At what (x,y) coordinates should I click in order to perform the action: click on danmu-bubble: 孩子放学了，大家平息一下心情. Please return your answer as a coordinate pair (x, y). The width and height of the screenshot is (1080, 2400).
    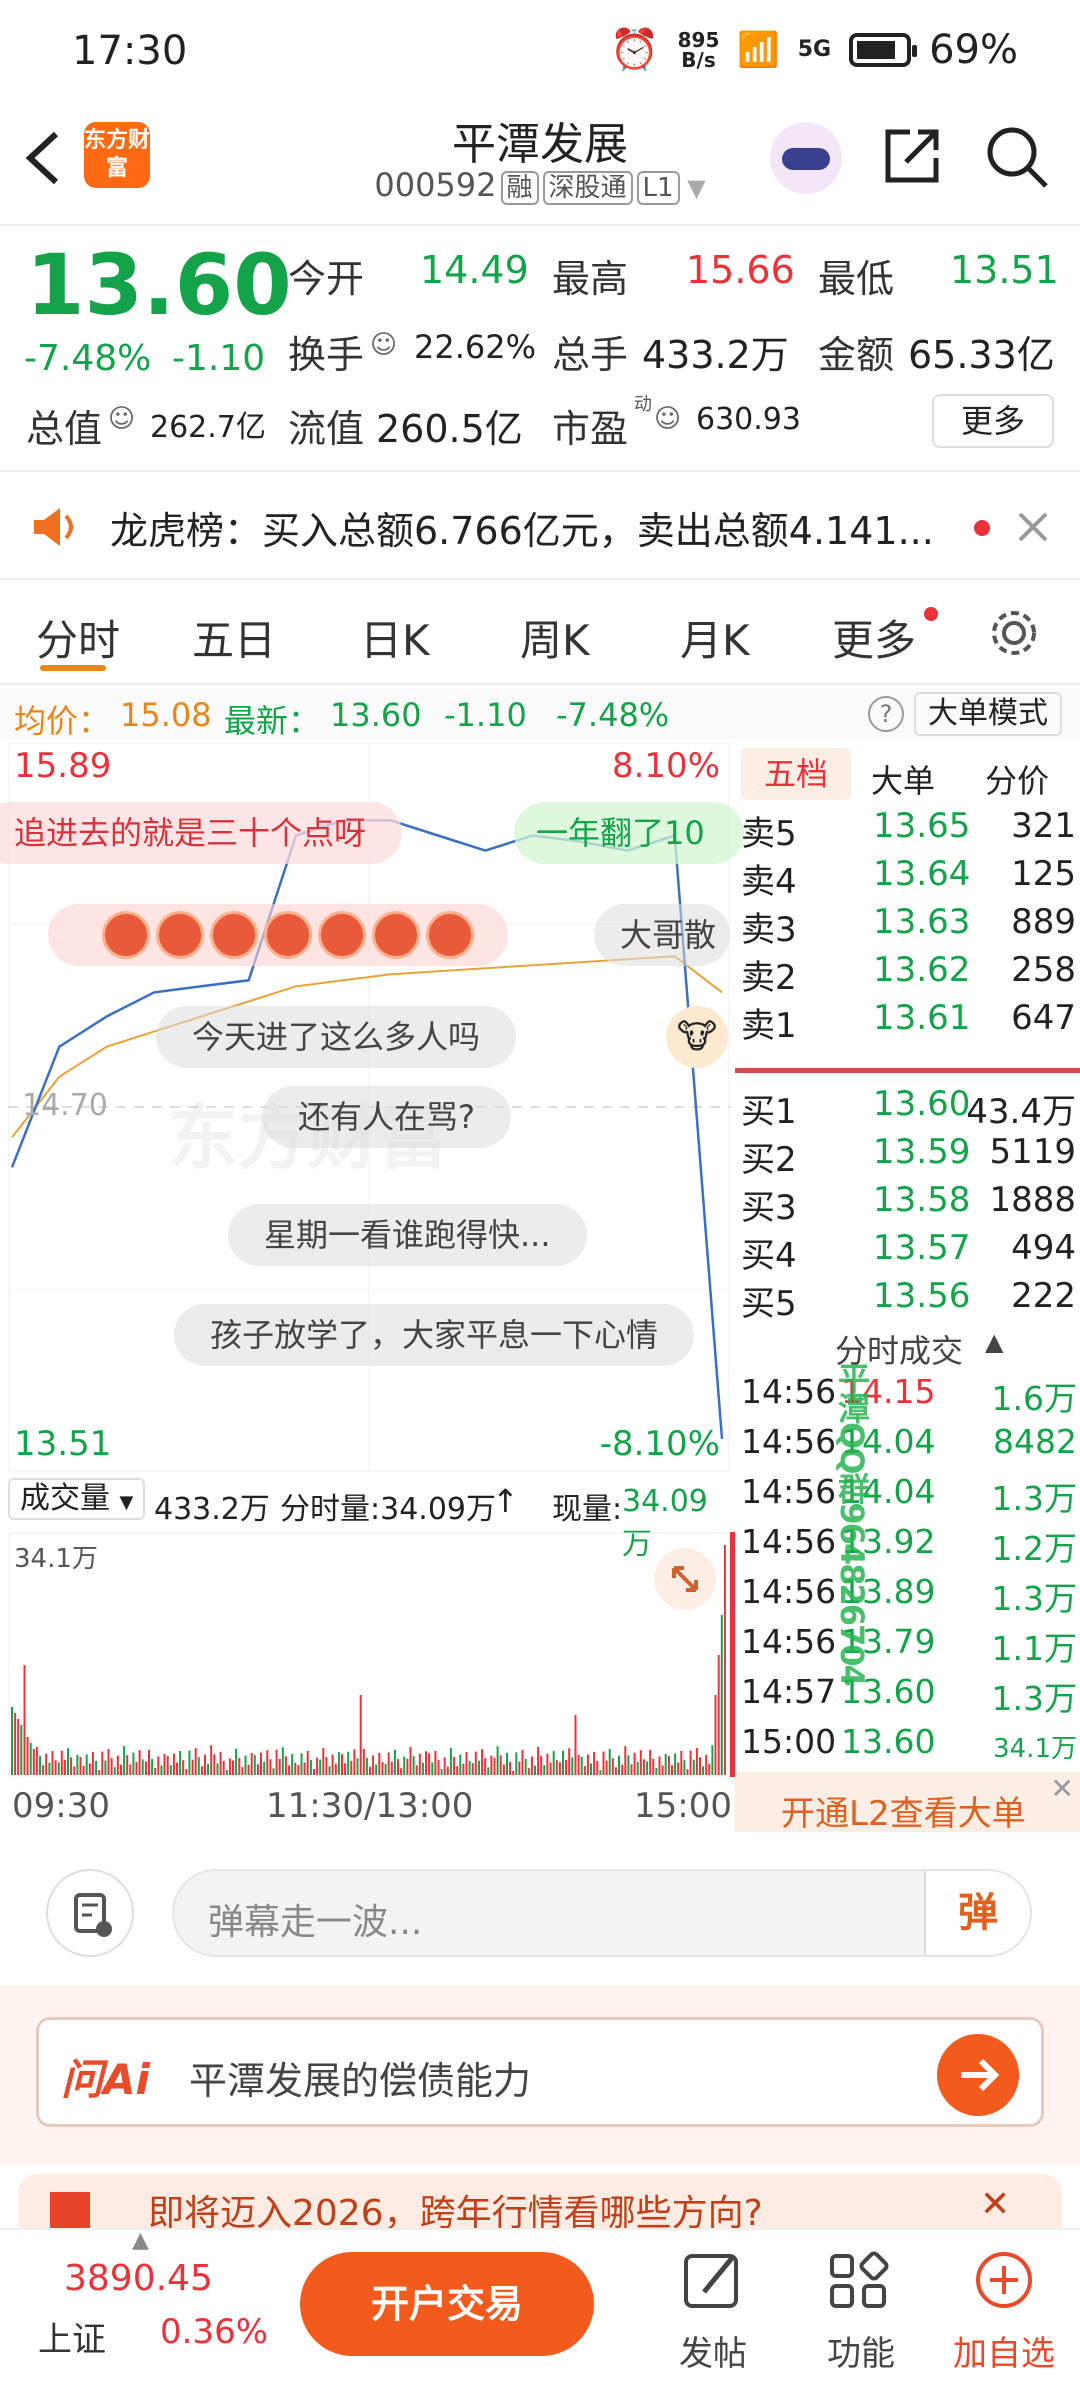
    Looking at the image, I should click on (434, 1335).